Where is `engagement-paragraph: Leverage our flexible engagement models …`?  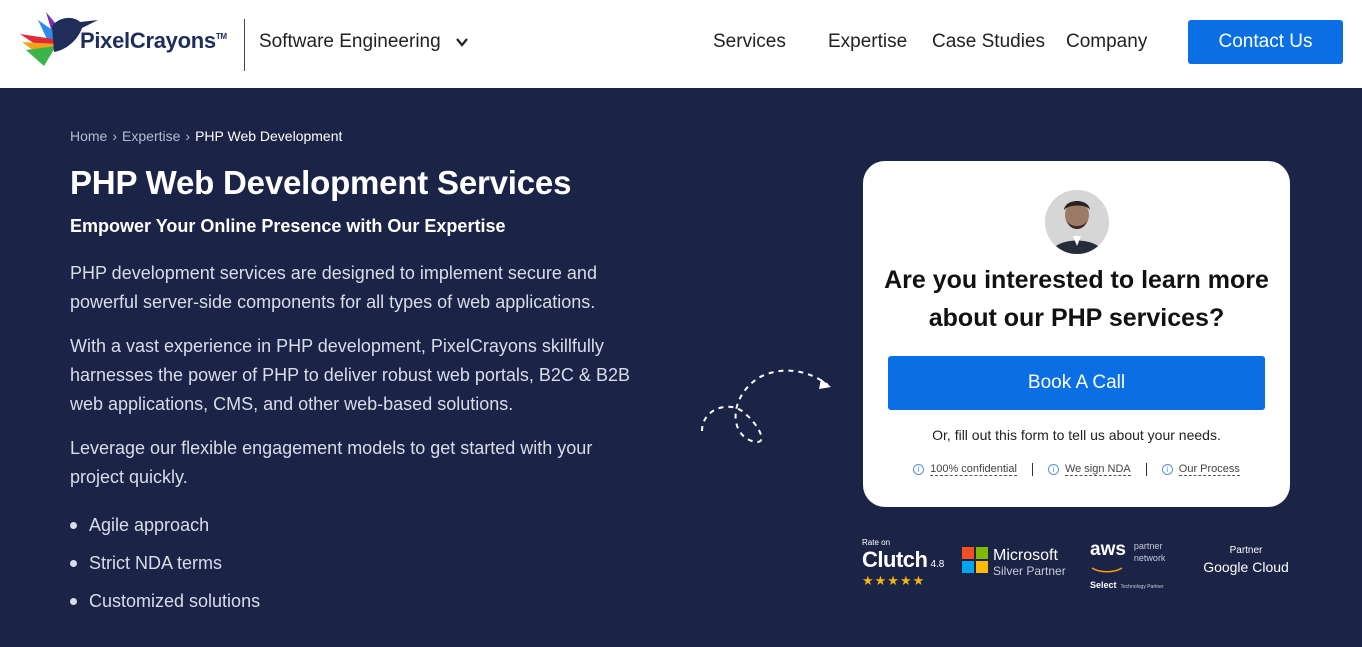 engagement-paragraph: Leverage our flexible engagement models … is located at coordinates (331, 462).